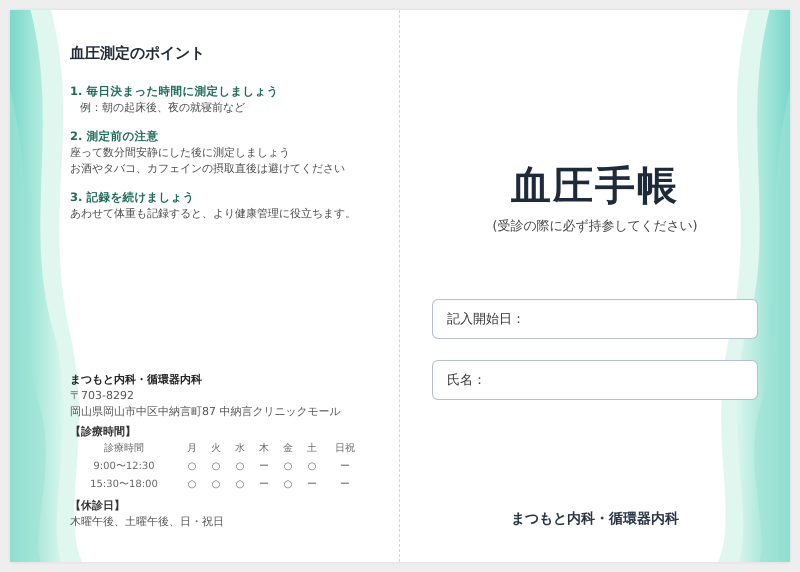  What do you see at coordinates (115, 136) in the screenshot?
I see `point-title: 2. 測定前の注意` at bounding box center [115, 136].